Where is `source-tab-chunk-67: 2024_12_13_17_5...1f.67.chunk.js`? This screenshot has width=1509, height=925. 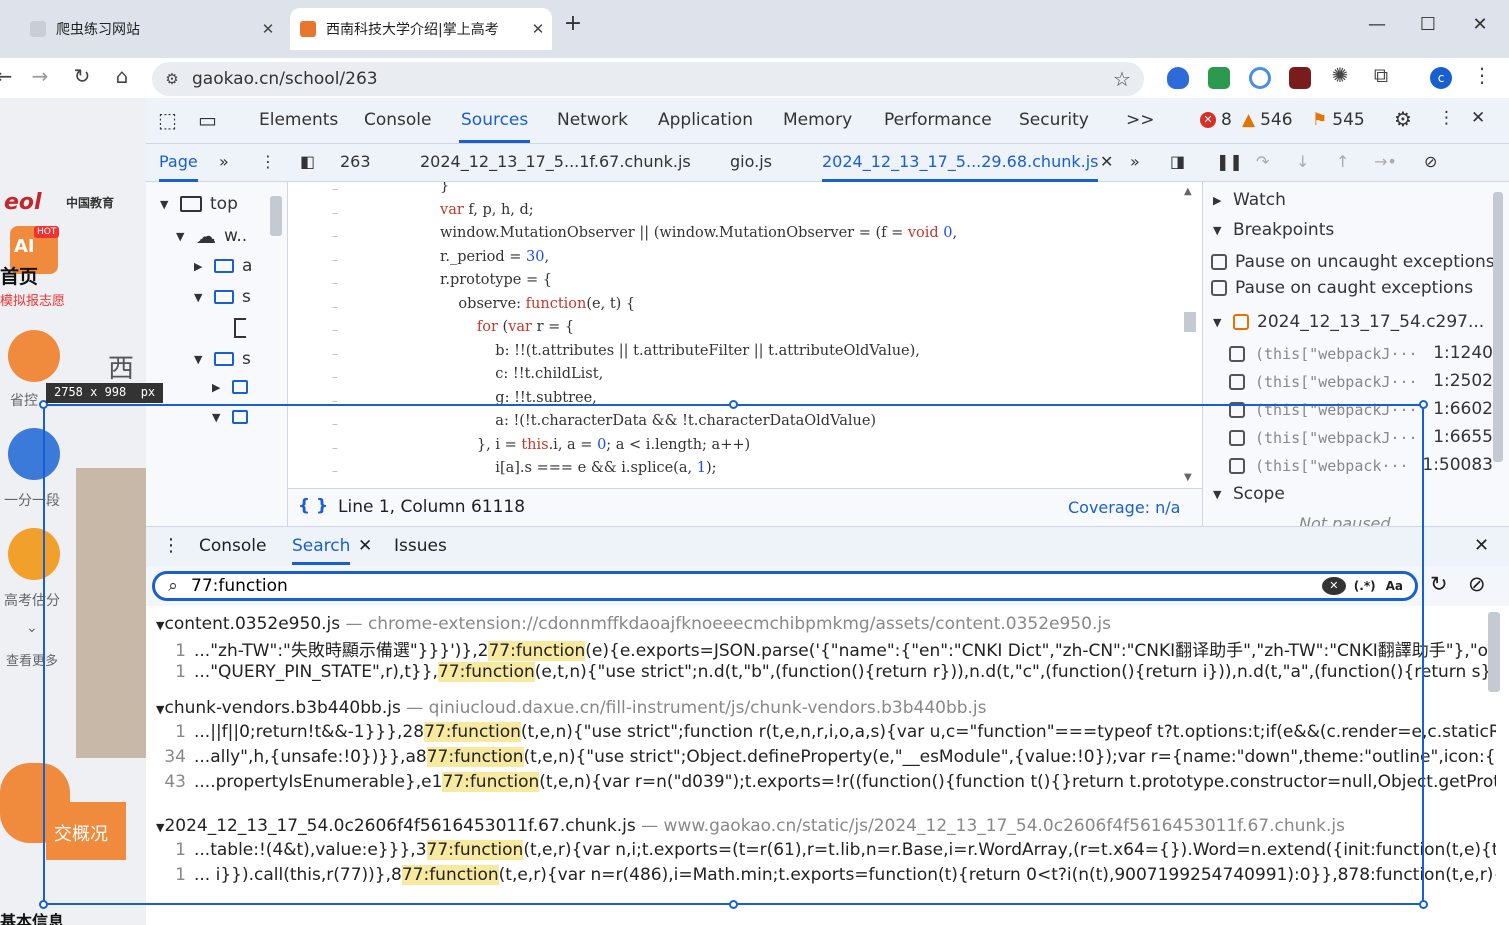
source-tab-chunk-67: 2024_12_13_17_5...1f.67.chunk.js is located at coordinates (555, 161).